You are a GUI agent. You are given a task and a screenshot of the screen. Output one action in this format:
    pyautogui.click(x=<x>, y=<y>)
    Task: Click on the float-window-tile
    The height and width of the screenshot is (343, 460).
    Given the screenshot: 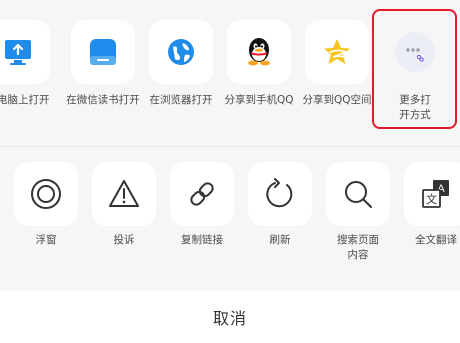 What is the action you would take?
    pyautogui.click(x=46, y=194)
    